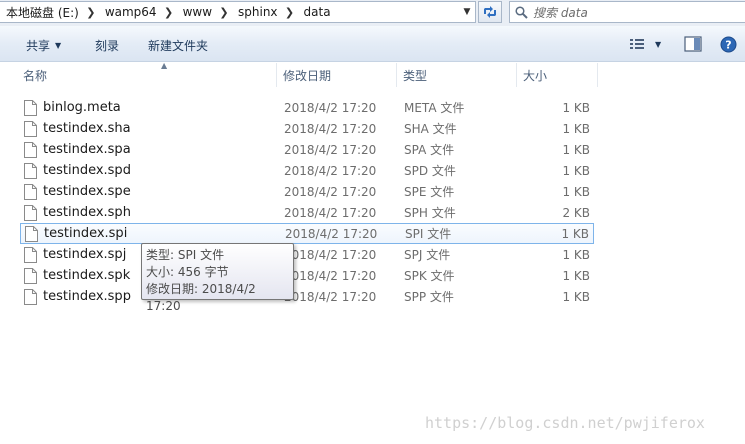  I want to click on preview-pane-icon, so click(693, 44).